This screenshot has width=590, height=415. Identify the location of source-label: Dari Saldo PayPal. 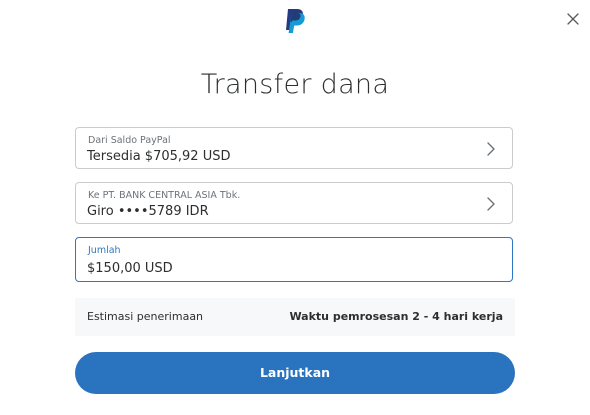
(129, 140).